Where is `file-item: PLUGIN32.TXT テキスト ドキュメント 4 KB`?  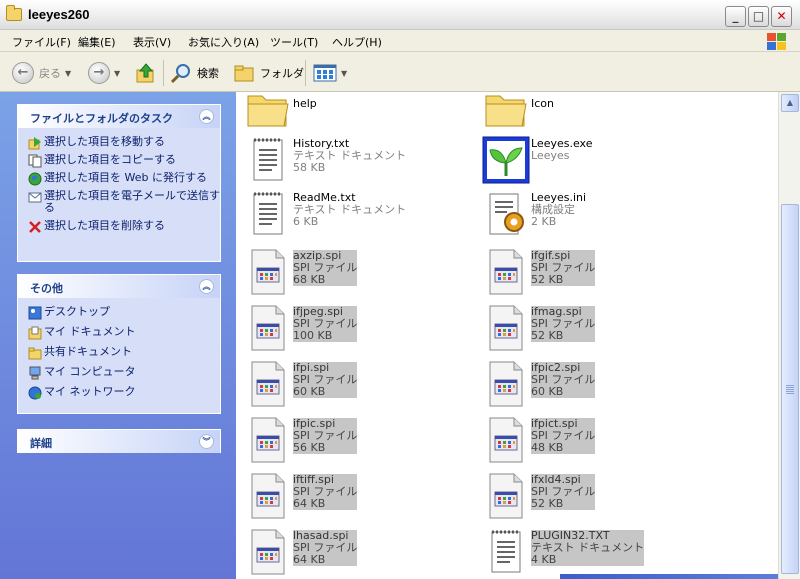 file-item: PLUGIN32.TXT テキスト ドキュメント 4 KB is located at coordinates (594, 553).